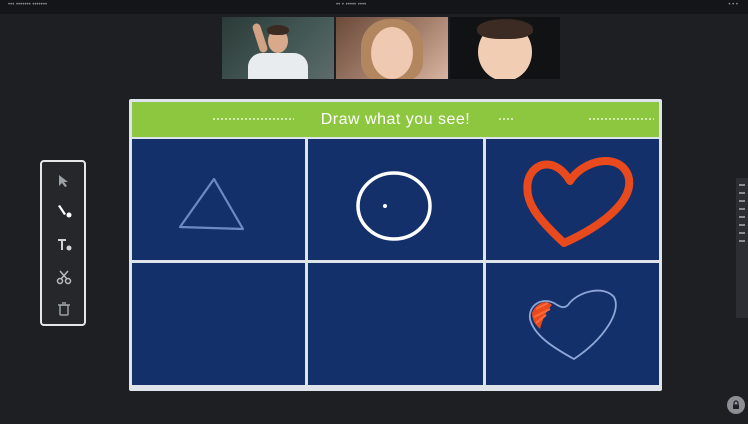 Image resolution: width=748 pixels, height=424 pixels. I want to click on pen-icon, so click(65, 211).